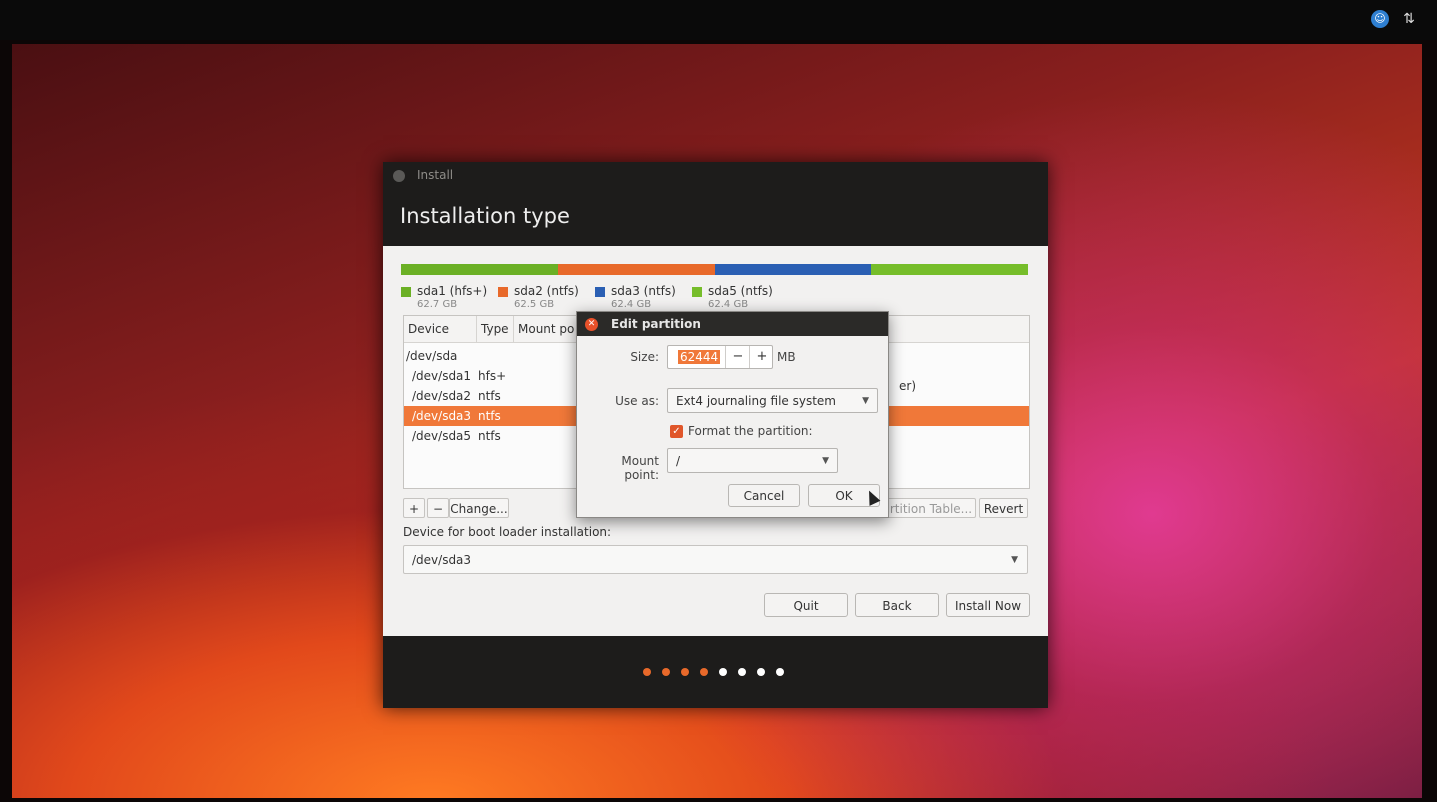 The image size is (1437, 802). What do you see at coordinates (737, 357) in the screenshot?
I see `size-decrement-button: −` at bounding box center [737, 357].